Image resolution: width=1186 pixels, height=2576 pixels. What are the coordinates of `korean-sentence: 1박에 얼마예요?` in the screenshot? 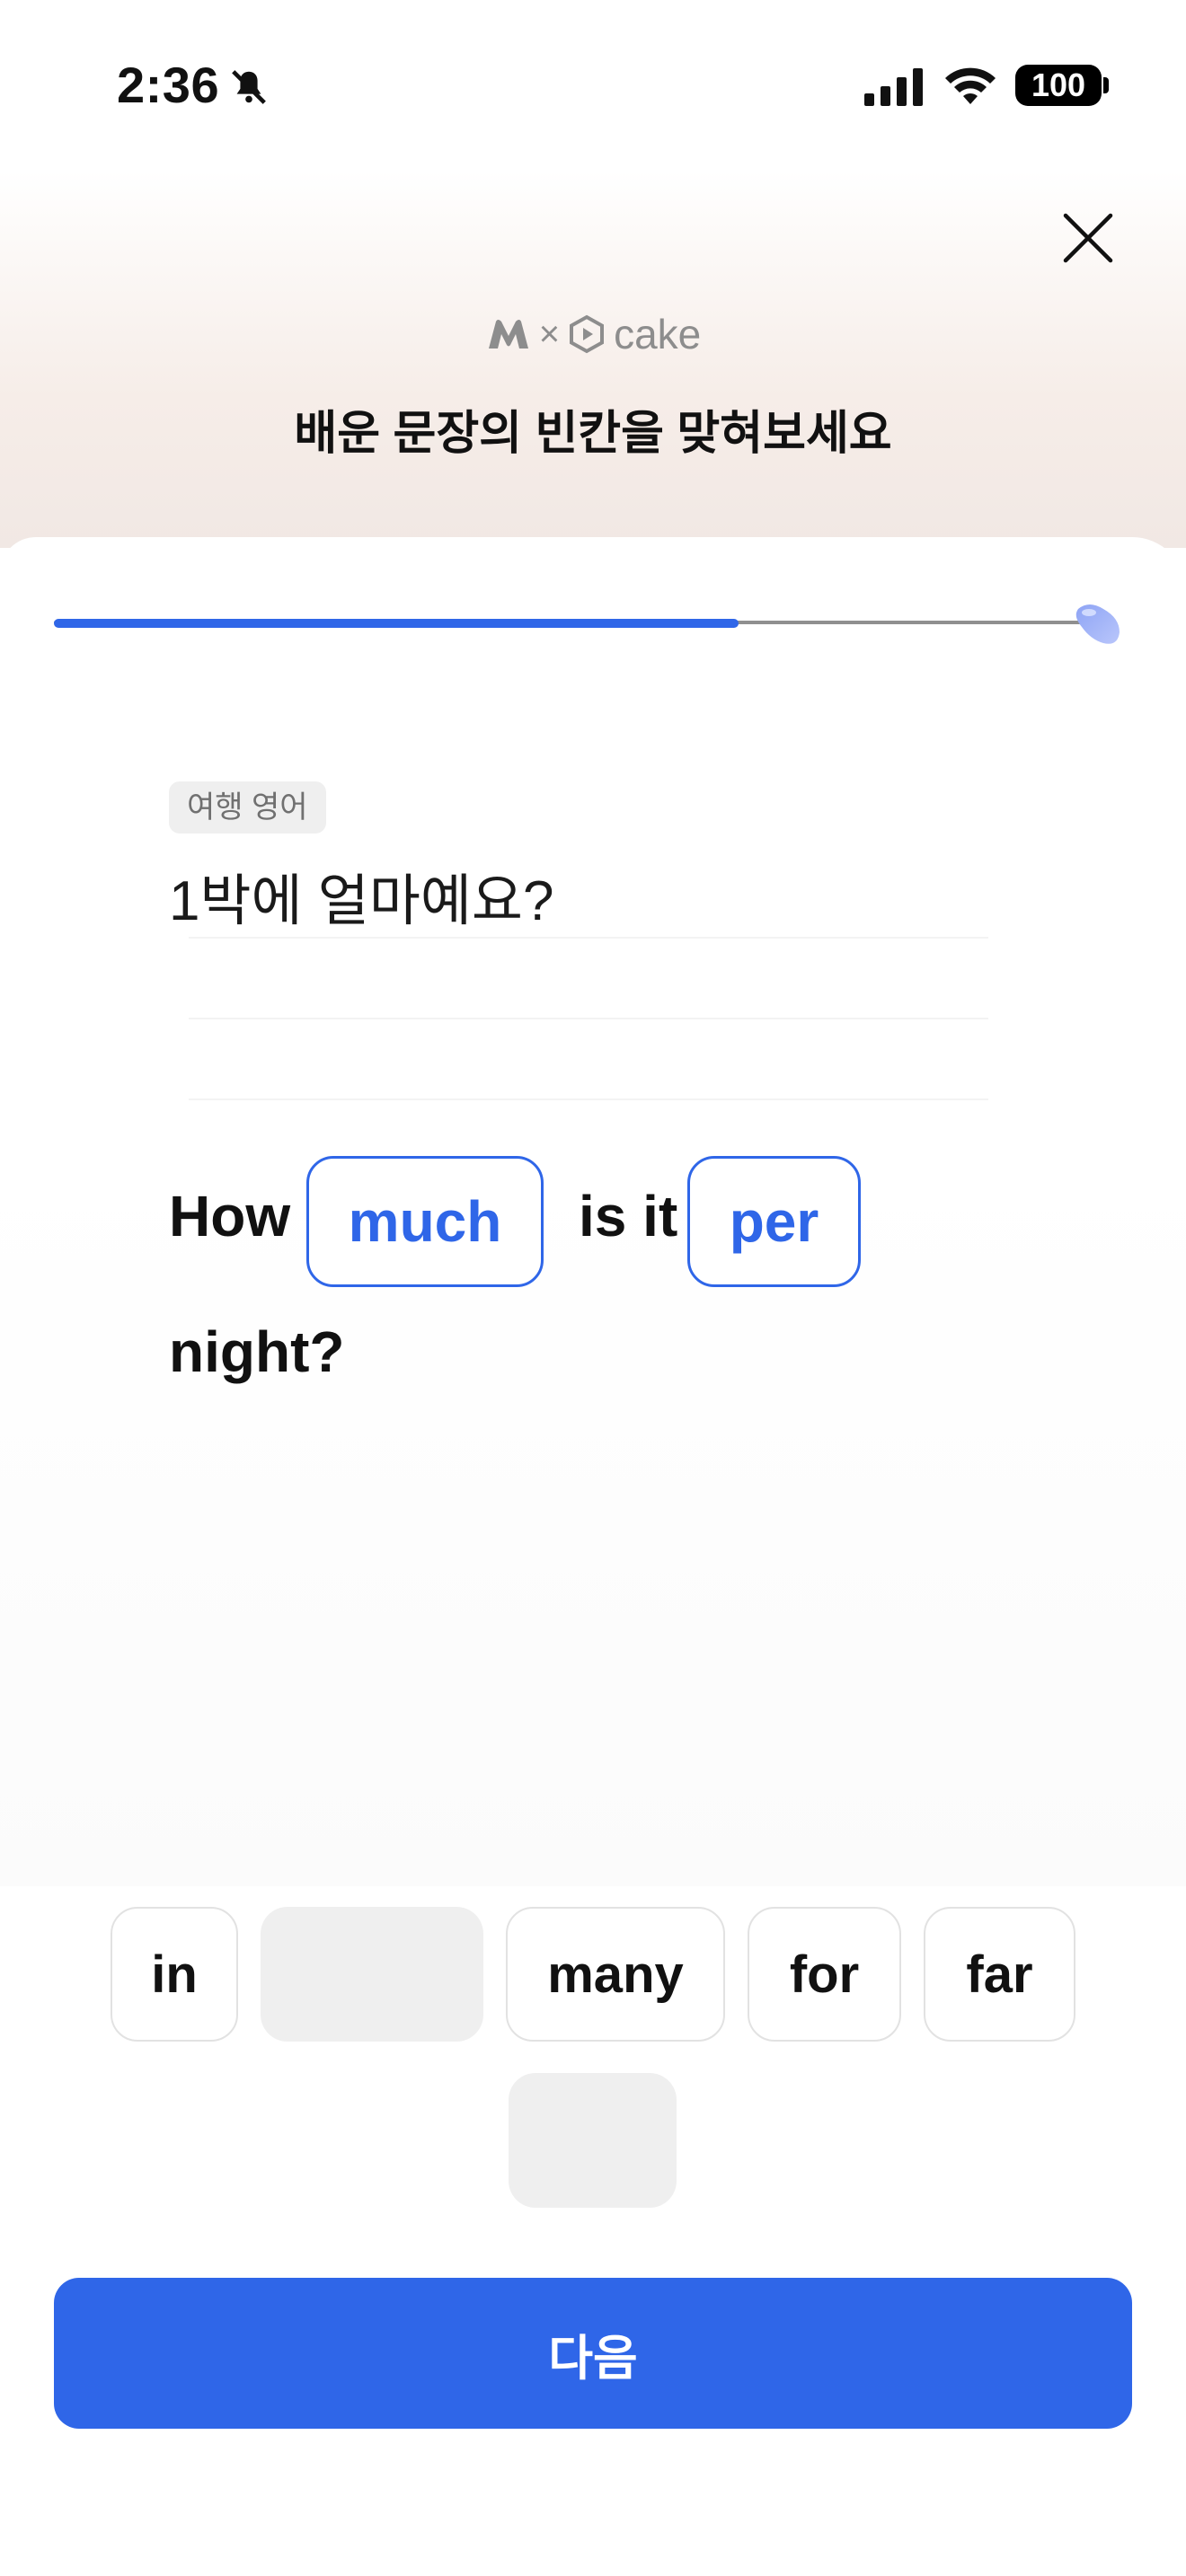 It's located at (361, 901).